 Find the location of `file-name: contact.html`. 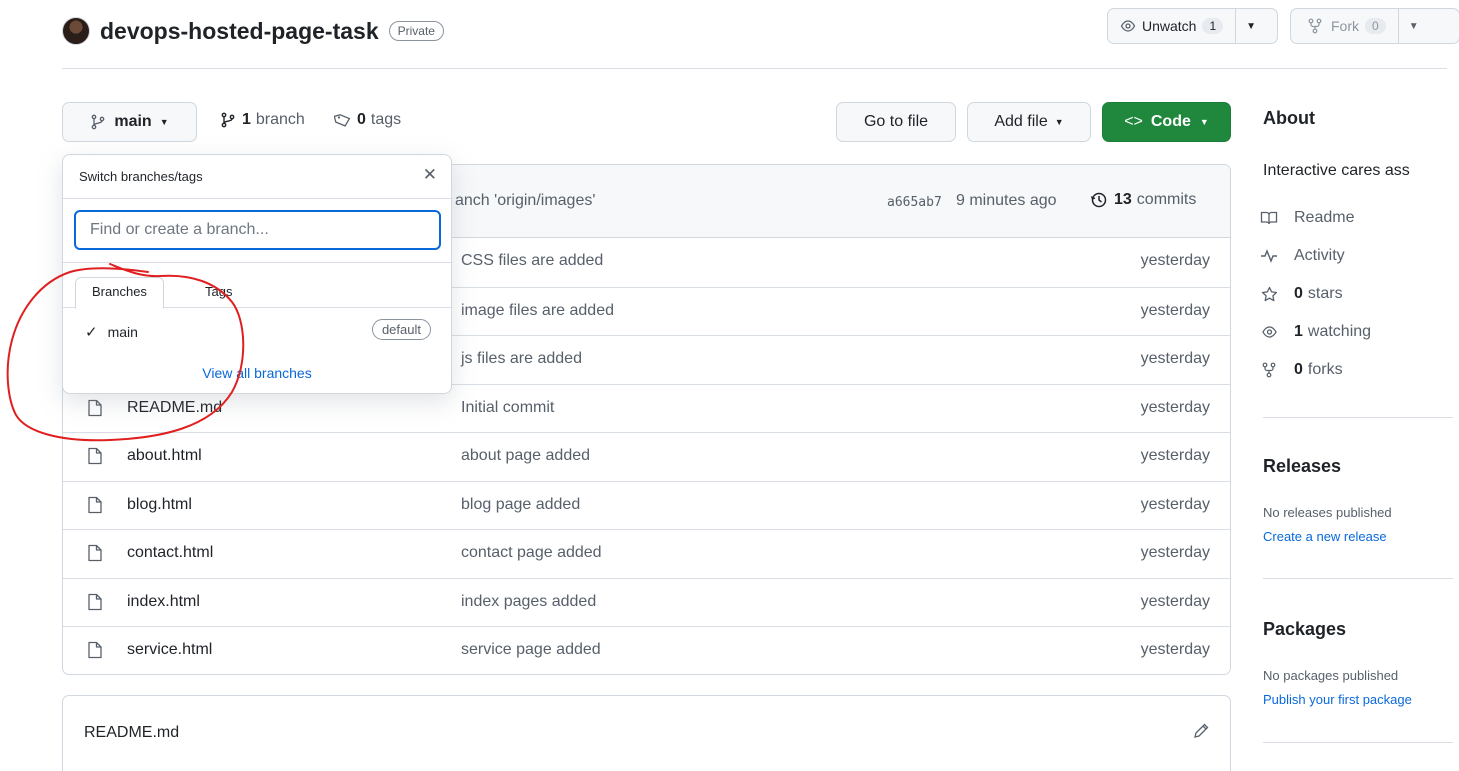

file-name: contact.html is located at coordinates (170, 553).